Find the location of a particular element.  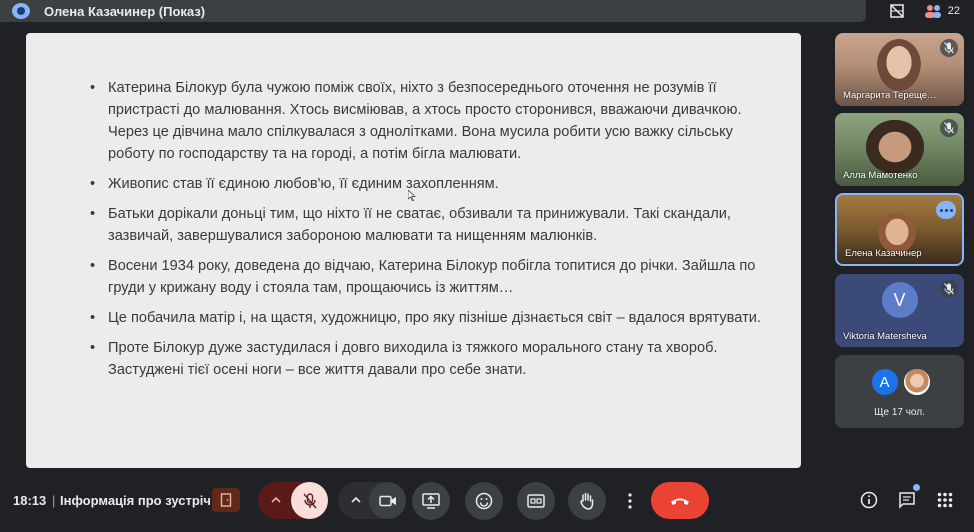

video-camera-icon is located at coordinates (387, 500).